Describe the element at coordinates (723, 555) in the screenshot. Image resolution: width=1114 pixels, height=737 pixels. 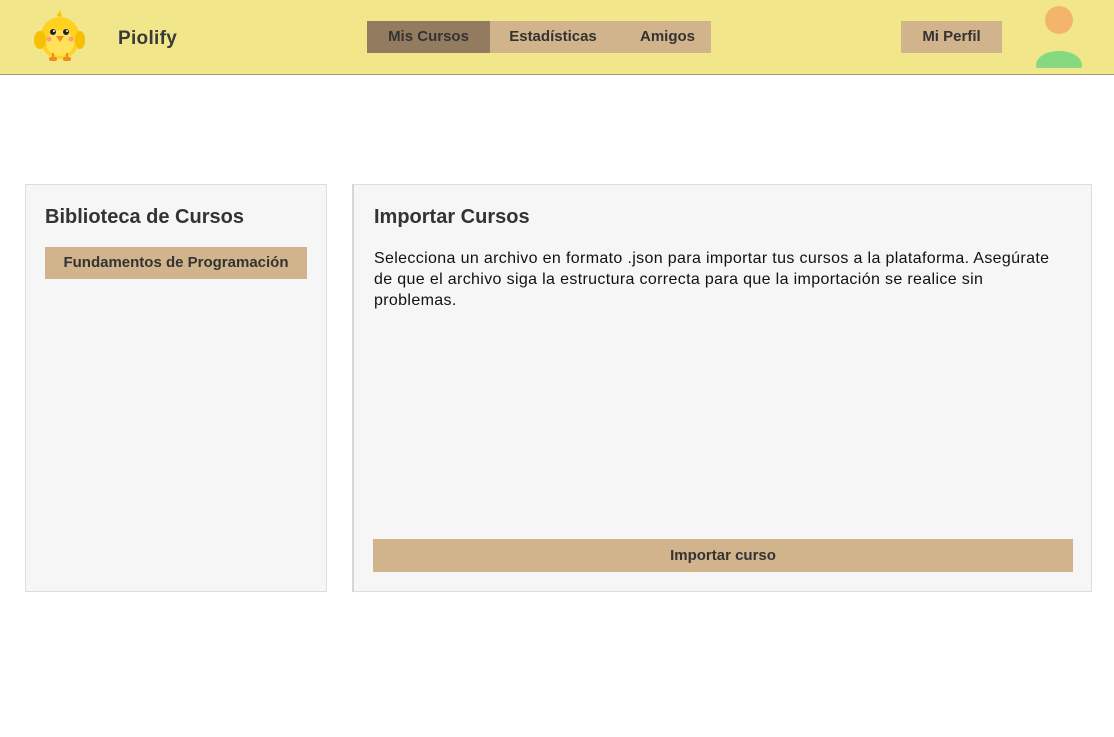
I see `import-course-button: Importar curso` at that location.